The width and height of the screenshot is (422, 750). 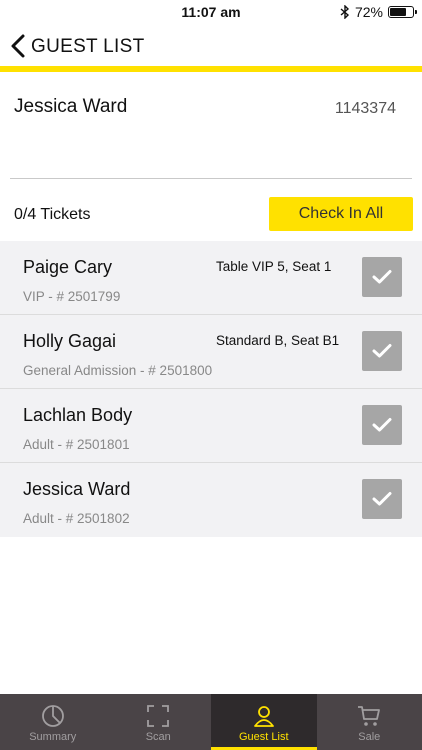 What do you see at coordinates (88, 46) in the screenshot?
I see `page-title: GUEST LIST` at bounding box center [88, 46].